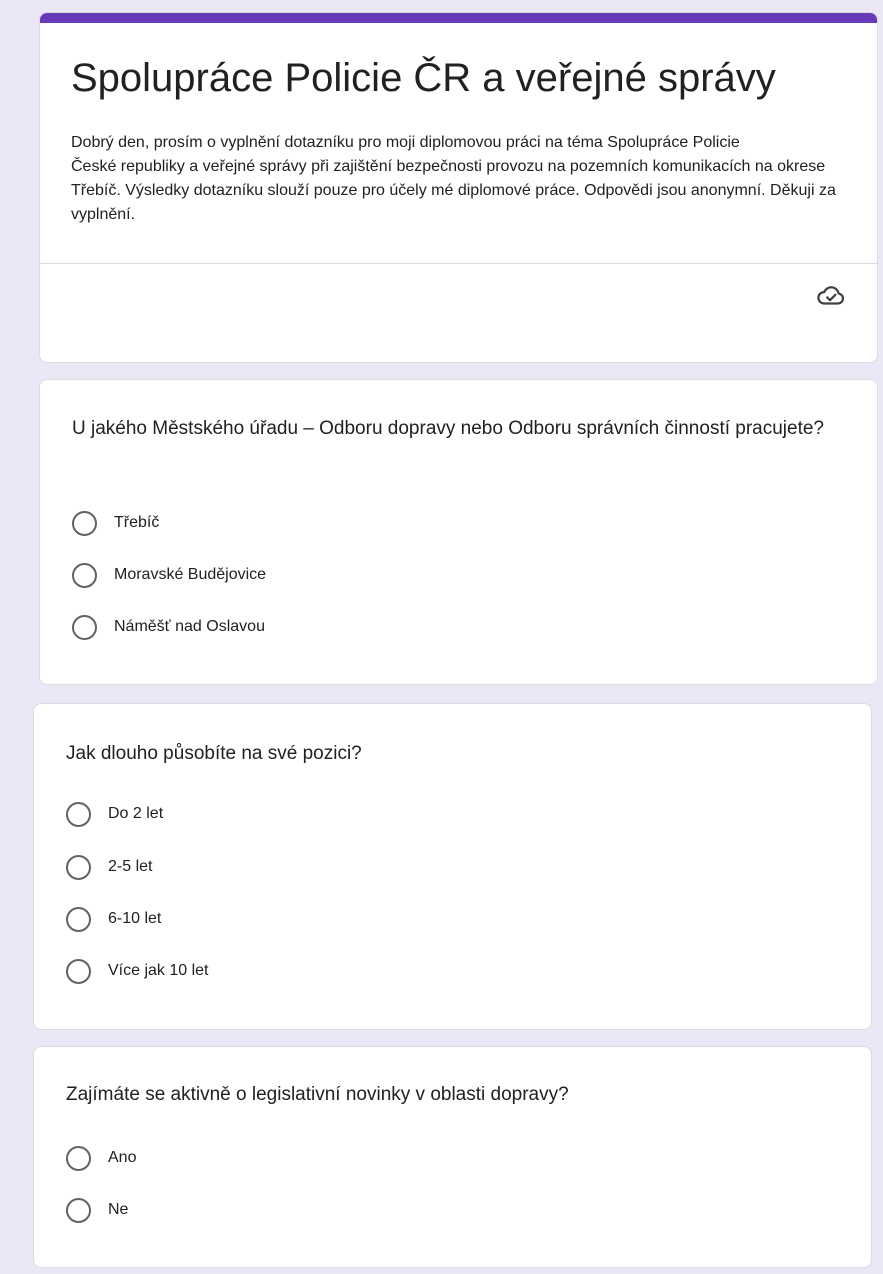 The width and height of the screenshot is (883, 1274). What do you see at coordinates (101, 1158) in the screenshot?
I see `radio-option: Ano` at bounding box center [101, 1158].